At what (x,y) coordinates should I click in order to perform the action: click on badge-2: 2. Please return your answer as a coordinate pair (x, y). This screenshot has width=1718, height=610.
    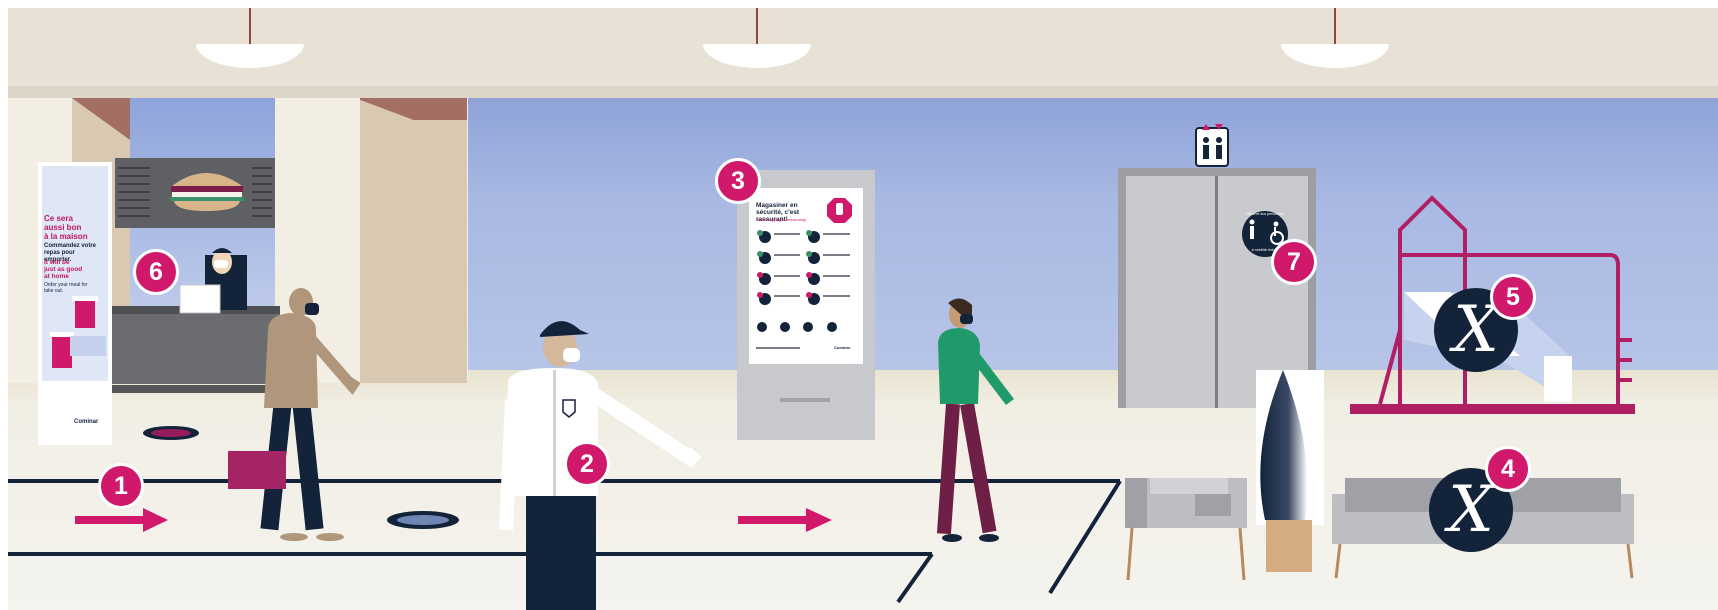
    Looking at the image, I should click on (587, 464).